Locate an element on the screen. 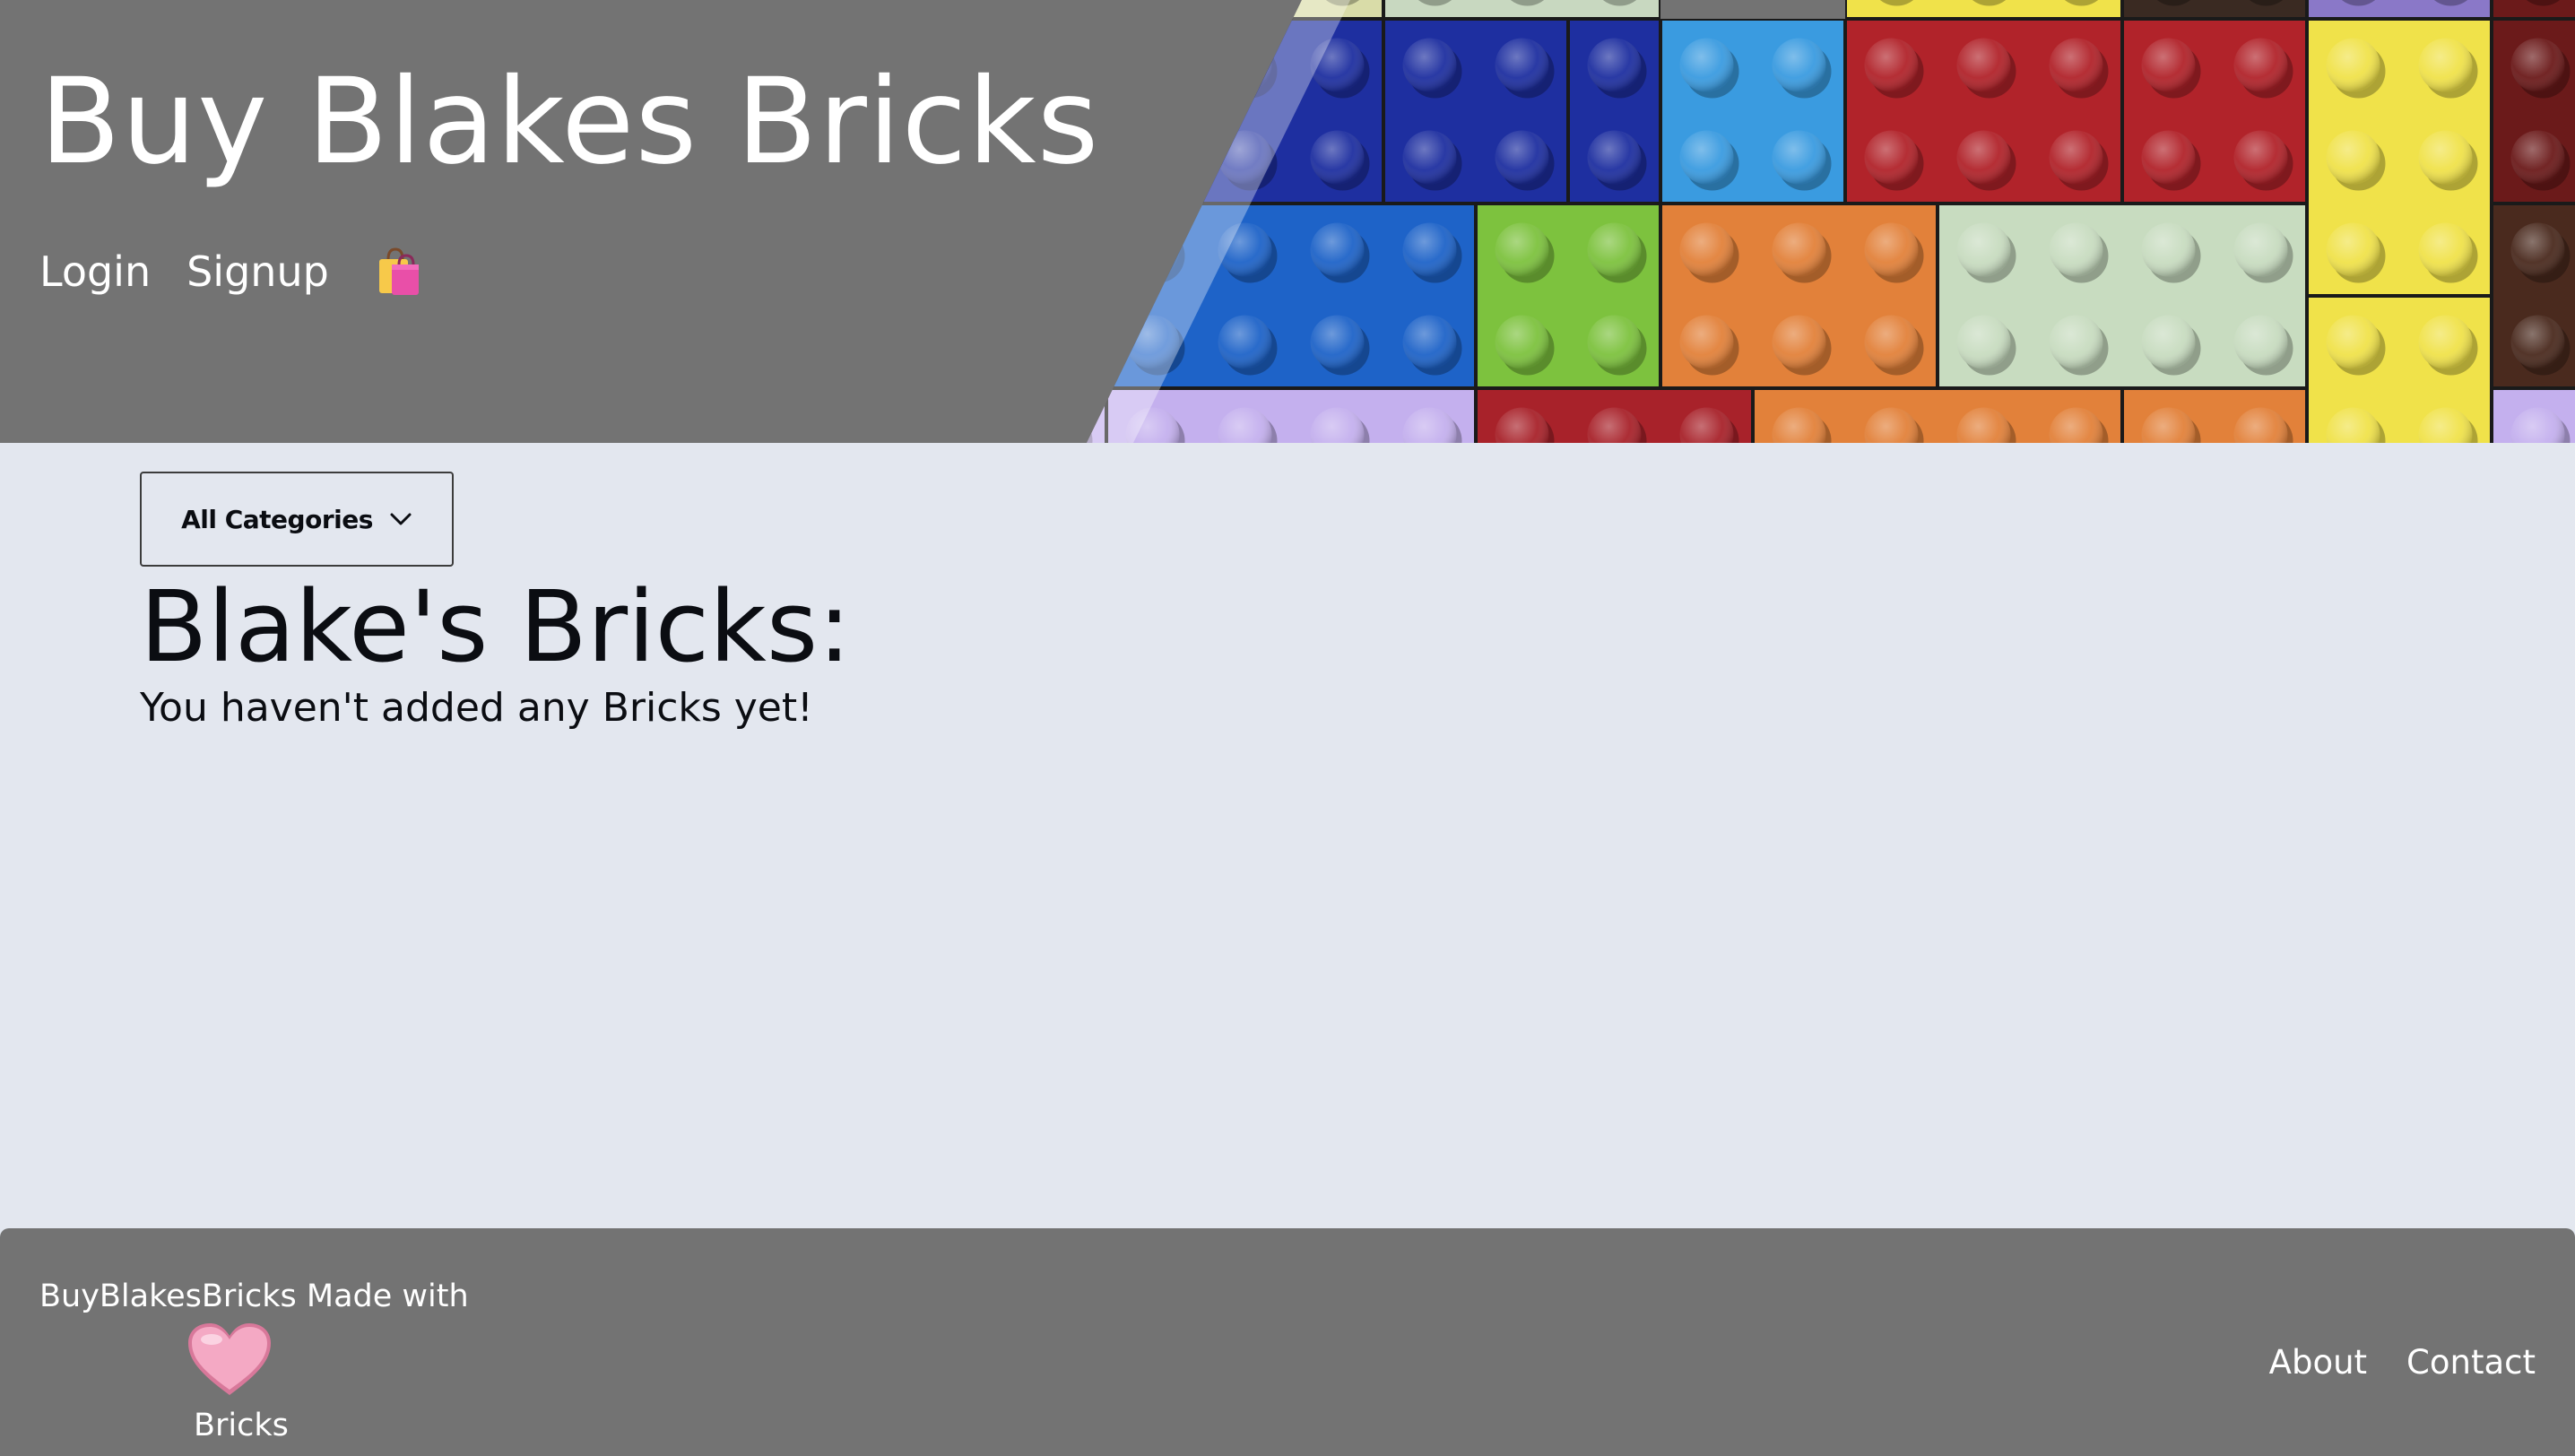 This screenshot has width=2575, height=1456. pink-heart-icon is located at coordinates (229, 1360).